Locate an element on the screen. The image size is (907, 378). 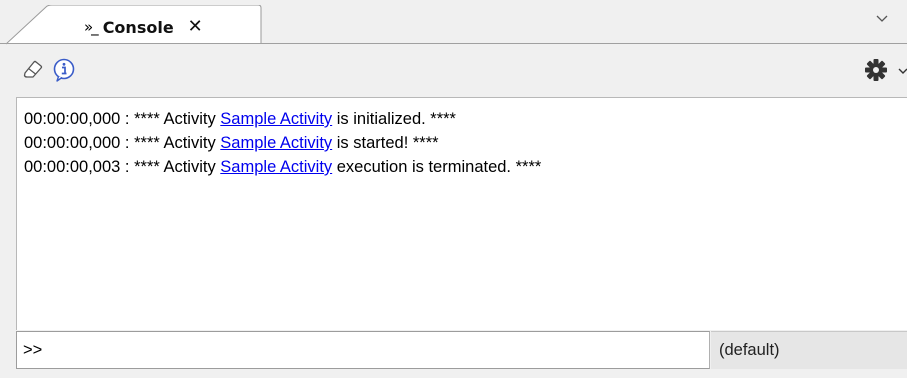
log-suffix: execution is terminated. **** is located at coordinates (437, 167).